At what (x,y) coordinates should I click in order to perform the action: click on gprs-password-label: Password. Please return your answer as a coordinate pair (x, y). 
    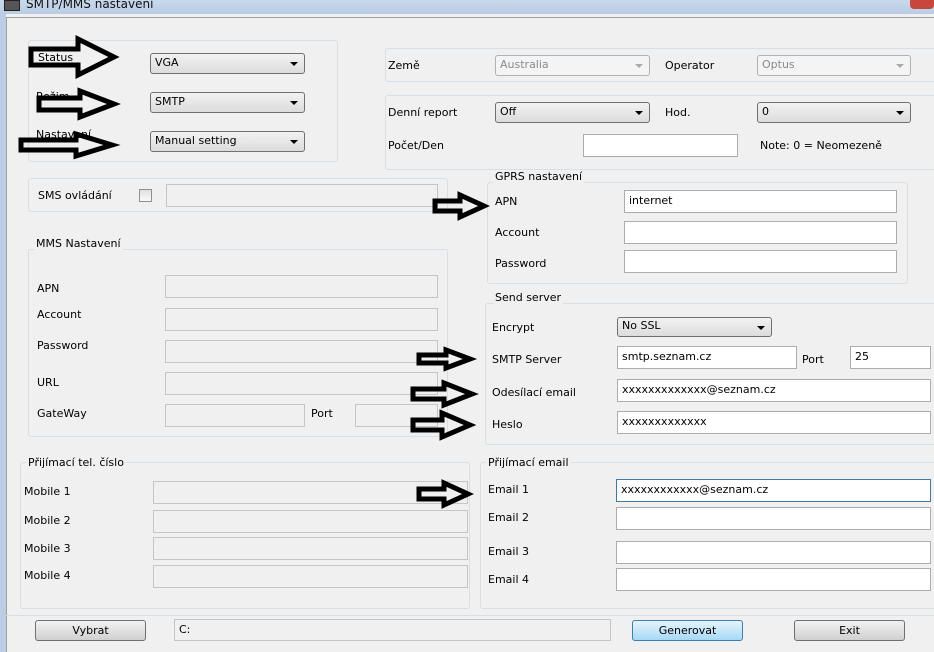
    Looking at the image, I should click on (521, 263).